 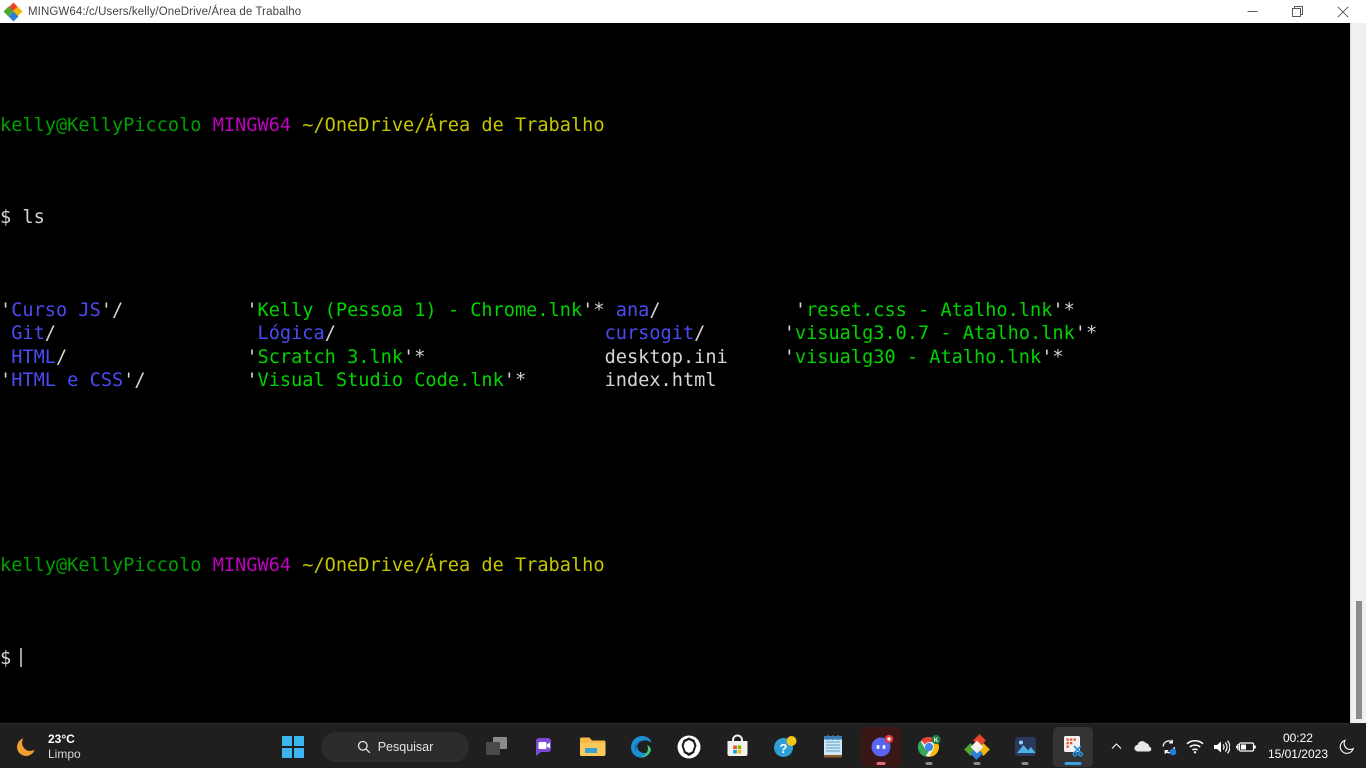 I want to click on notepad-button, so click(x=833, y=747).